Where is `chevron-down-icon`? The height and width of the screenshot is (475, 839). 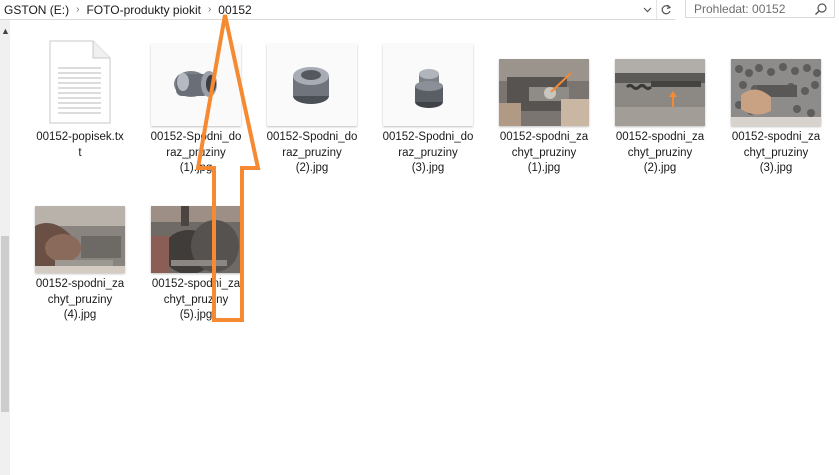
chevron-down-icon is located at coordinates (647, 9).